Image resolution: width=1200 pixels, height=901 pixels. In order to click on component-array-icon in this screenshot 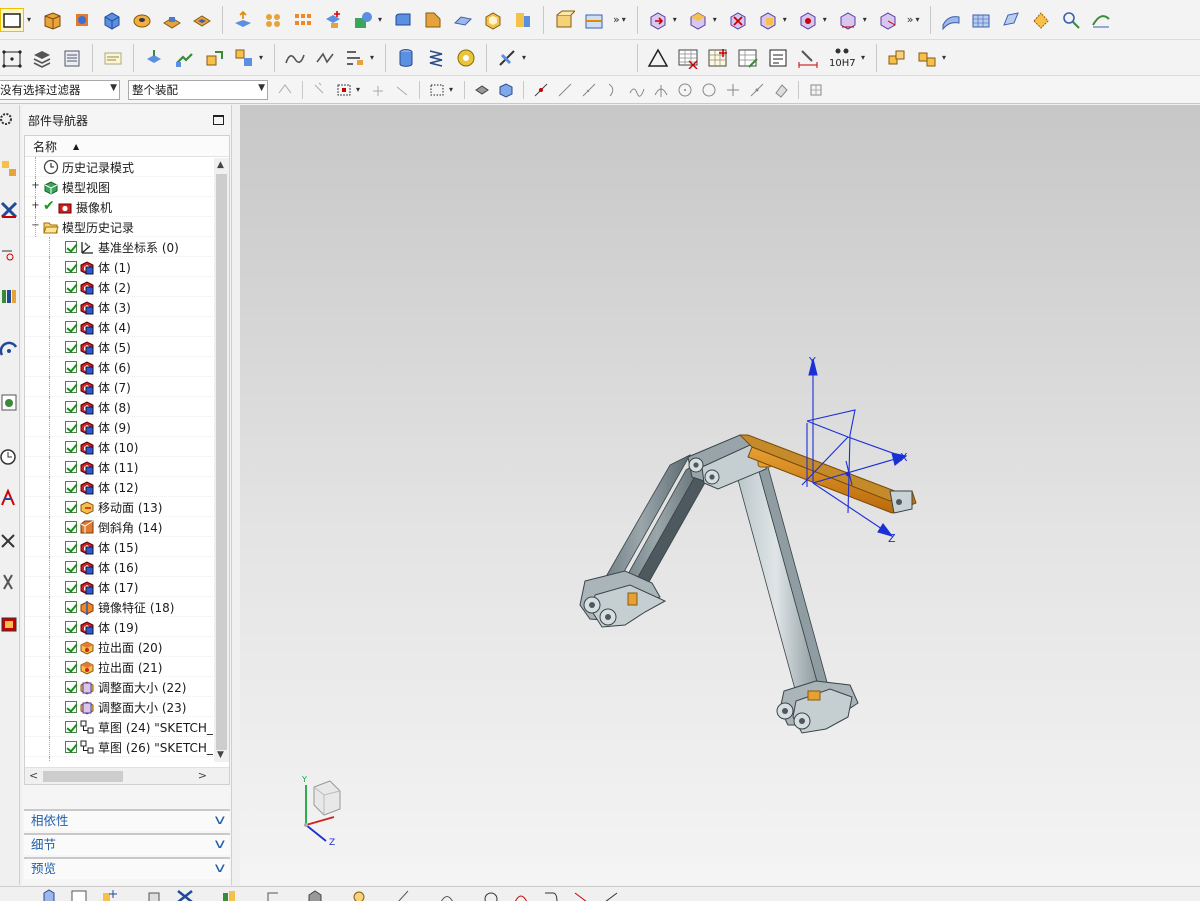, I will do `click(927, 58)`.